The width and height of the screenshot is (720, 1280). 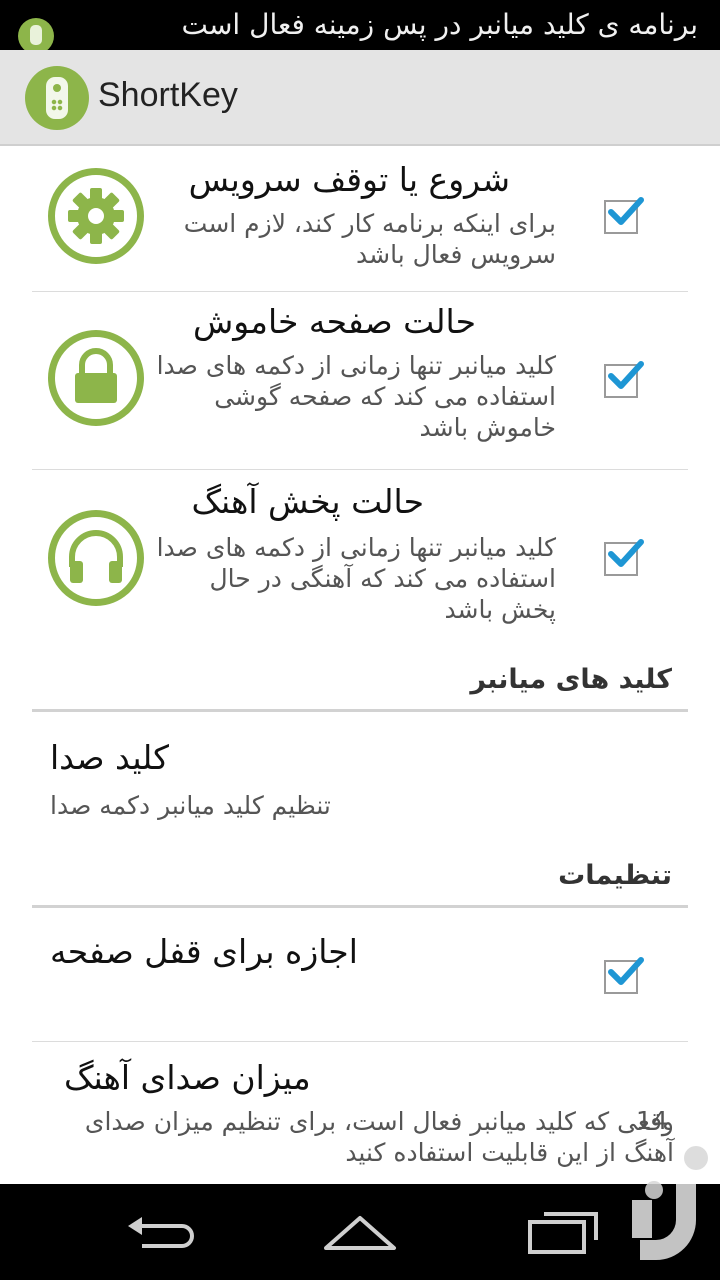 I want to click on remote-control-icon, so click(x=57, y=98).